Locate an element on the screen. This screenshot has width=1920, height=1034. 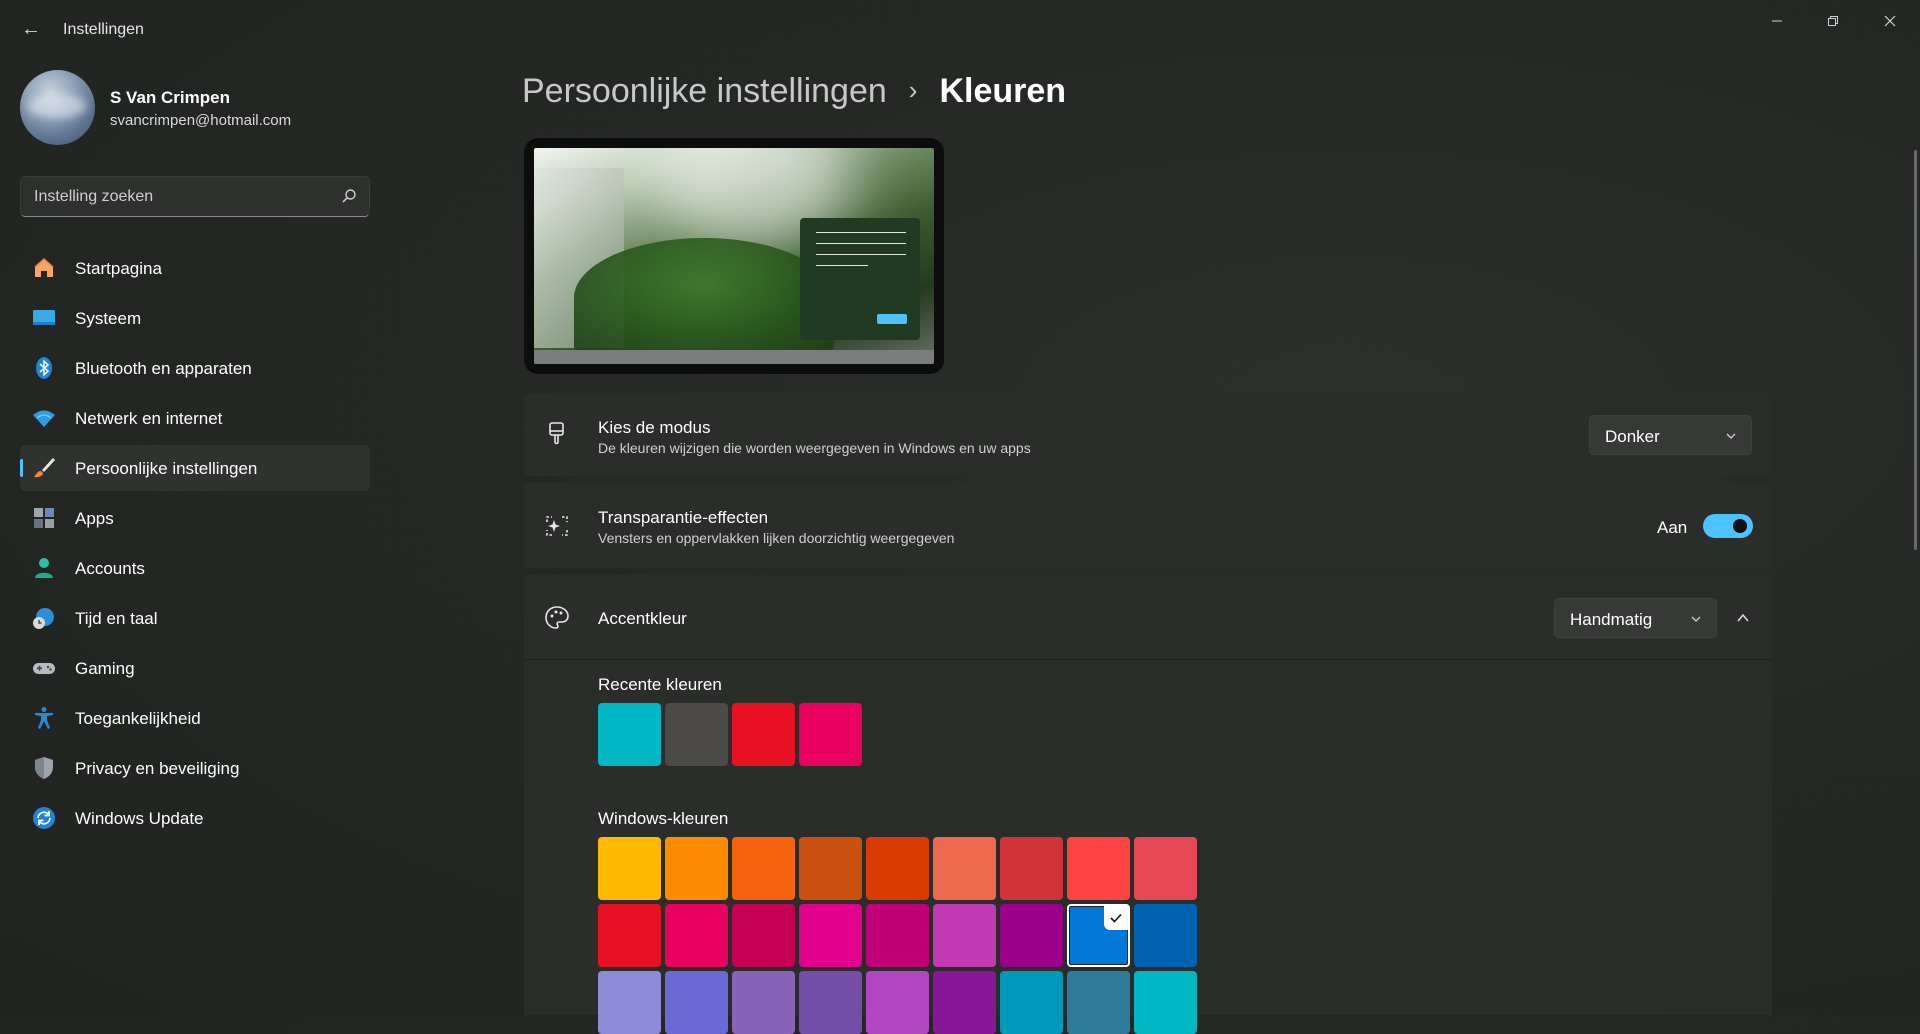
accent-collapse-button is located at coordinates (1743, 618).